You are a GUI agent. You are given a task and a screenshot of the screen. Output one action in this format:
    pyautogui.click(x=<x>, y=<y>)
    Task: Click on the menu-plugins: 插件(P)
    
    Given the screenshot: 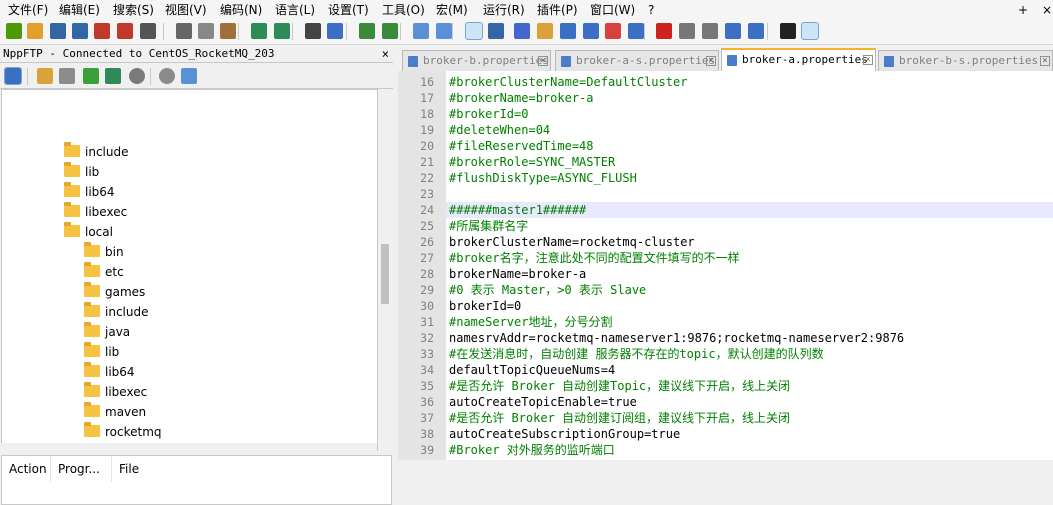 What is the action you would take?
    pyautogui.click(x=557, y=10)
    